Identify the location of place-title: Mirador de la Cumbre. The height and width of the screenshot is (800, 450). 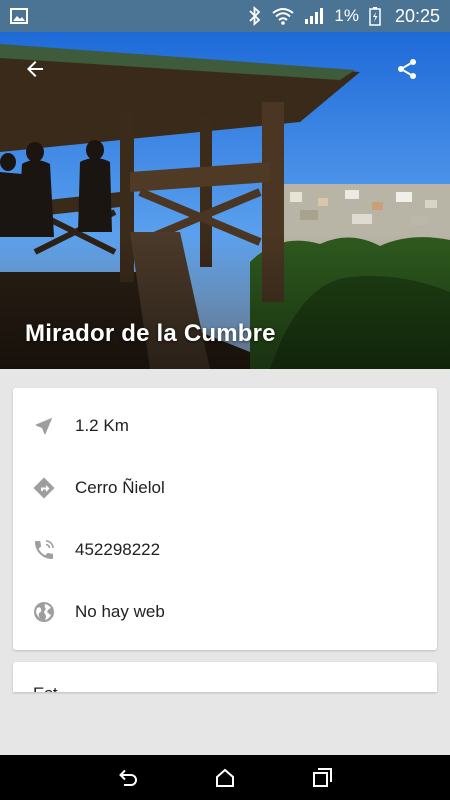
(150, 333).